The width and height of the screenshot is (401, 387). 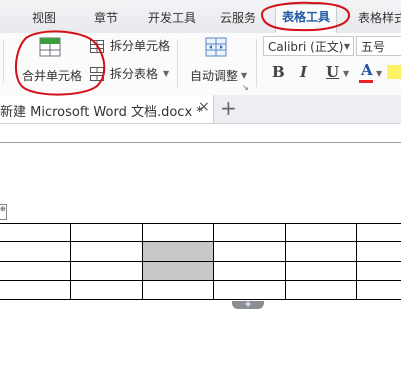 What do you see at coordinates (238, 17) in the screenshot?
I see `tab-cloud-service: 云服务` at bounding box center [238, 17].